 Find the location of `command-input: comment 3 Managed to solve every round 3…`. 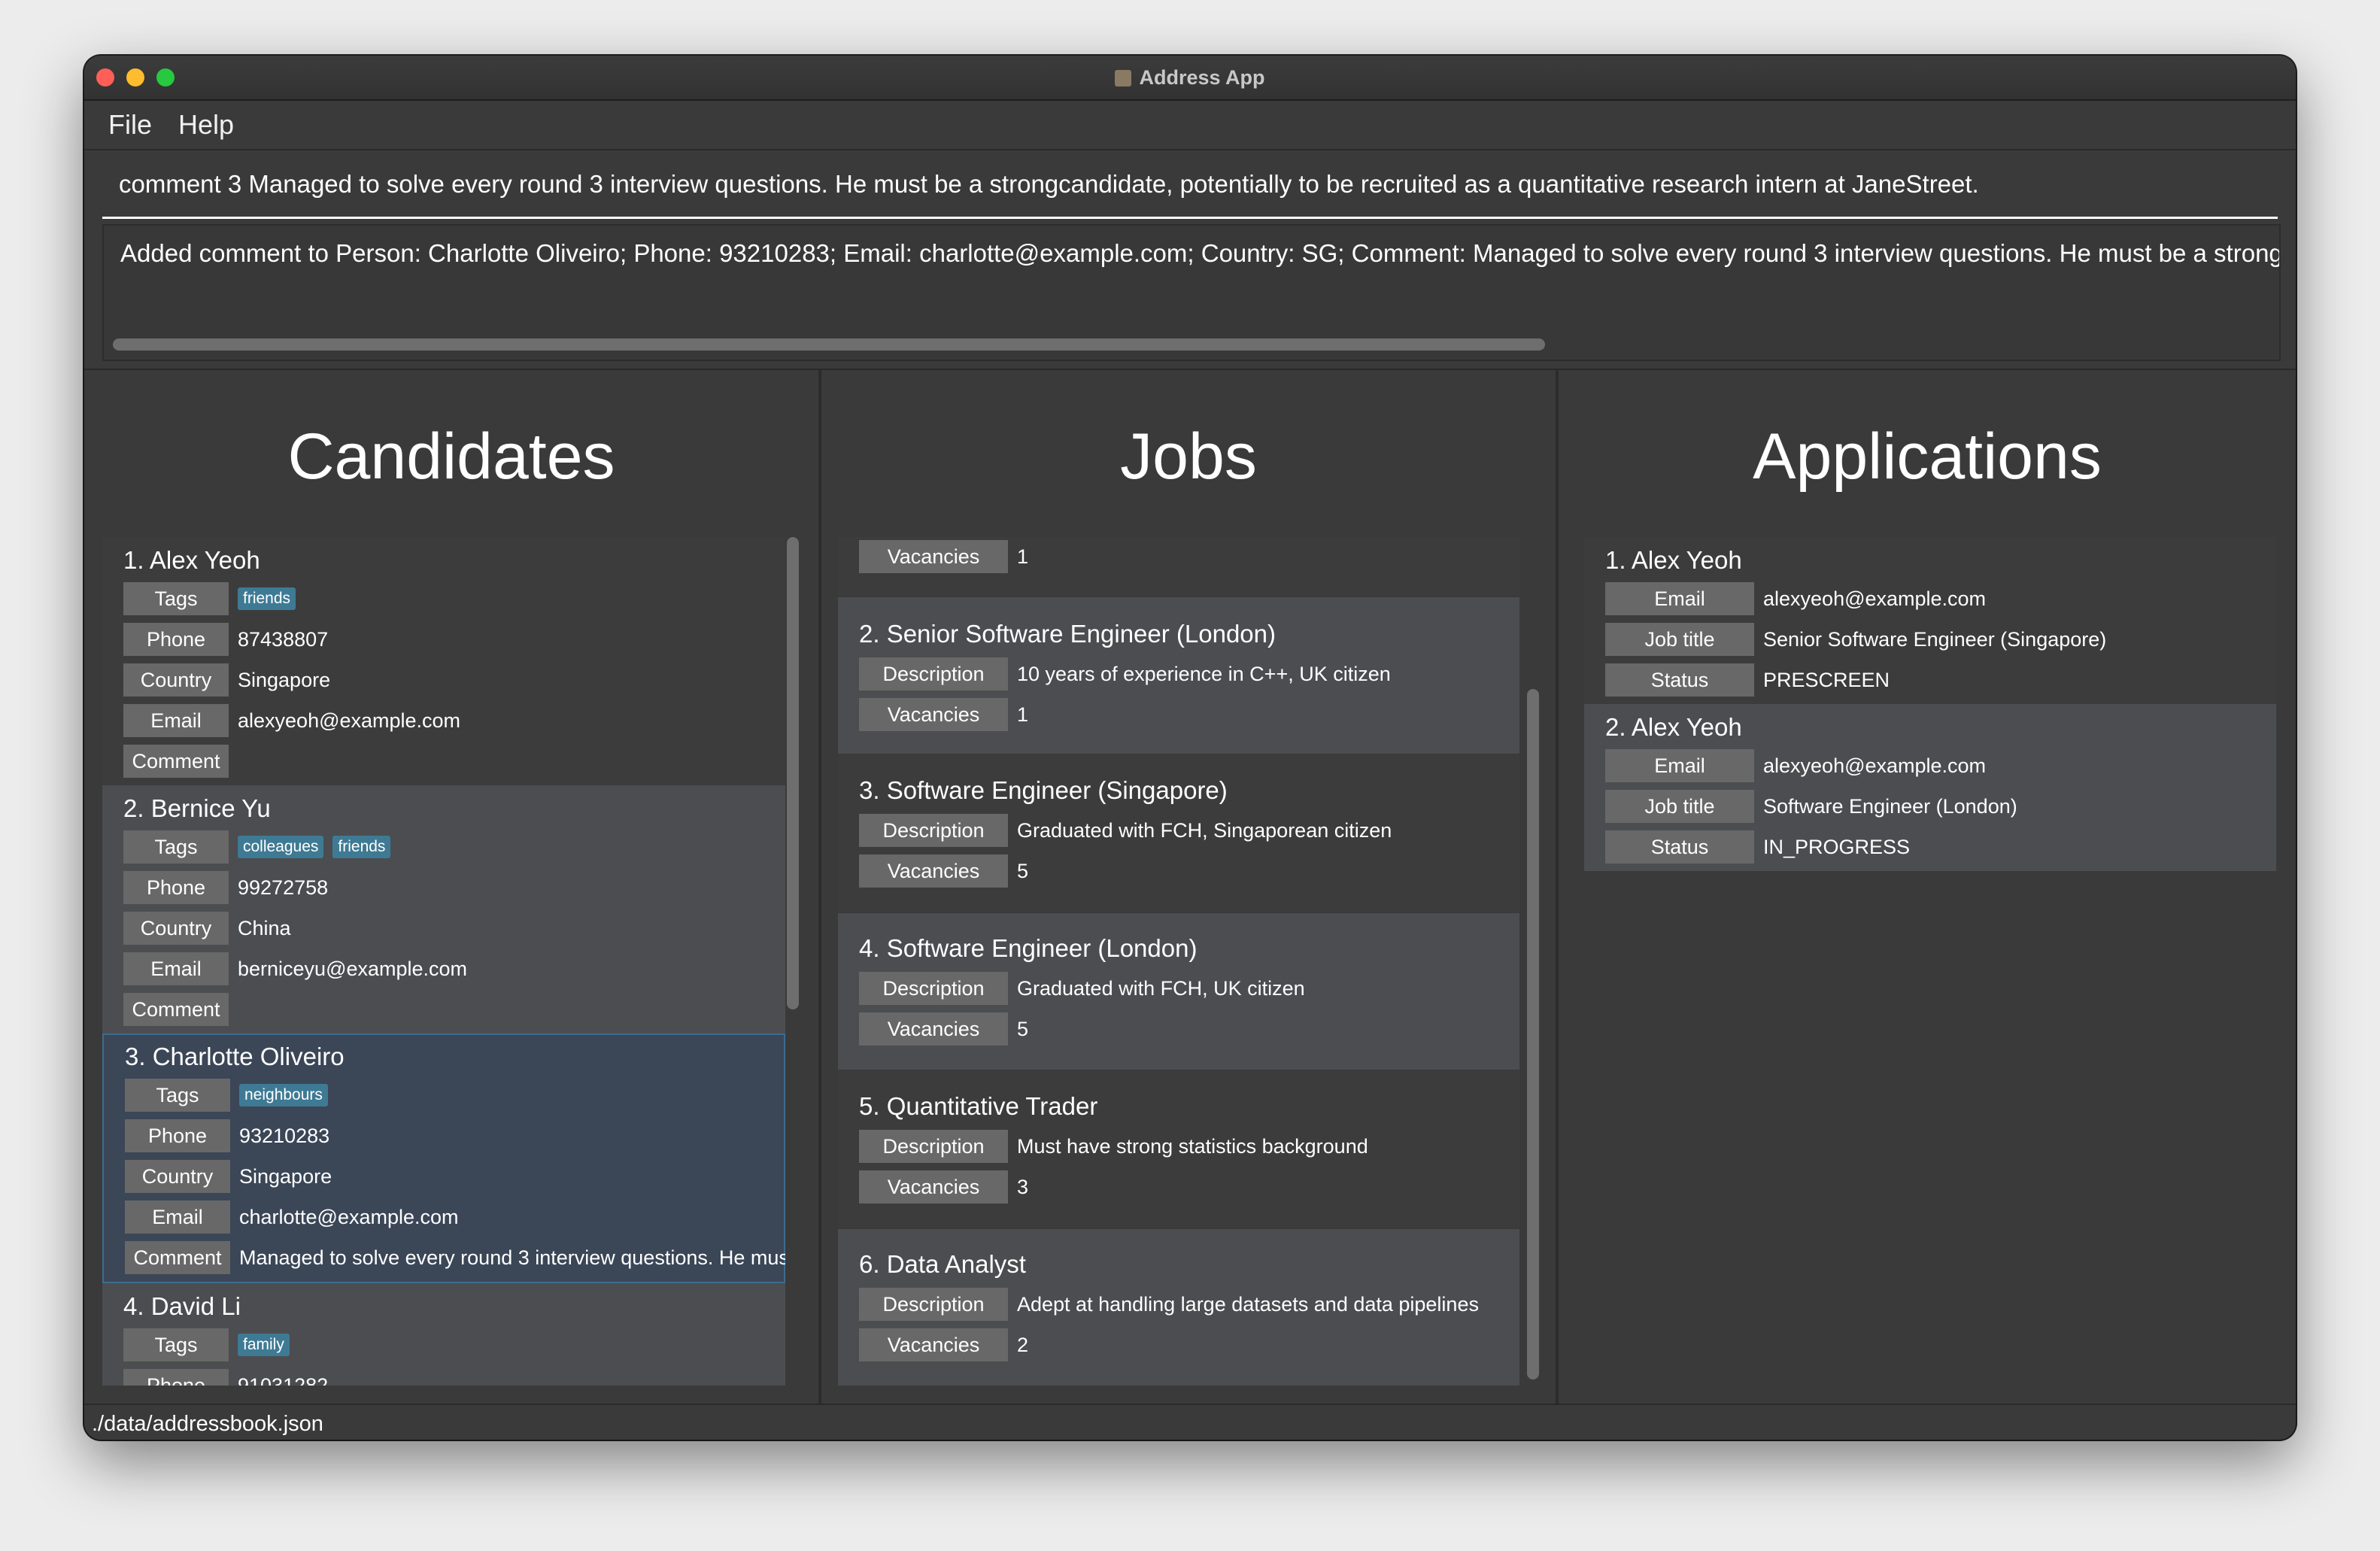

command-input: comment 3 Managed to solve every round 3… is located at coordinates (1049, 184).